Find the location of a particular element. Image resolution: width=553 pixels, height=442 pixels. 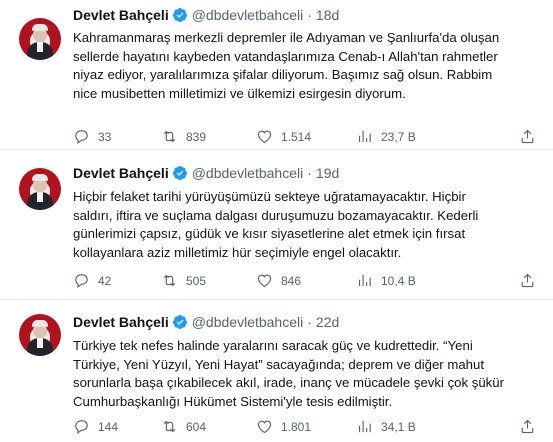

view-count: 23,7 B is located at coordinates (398, 136).